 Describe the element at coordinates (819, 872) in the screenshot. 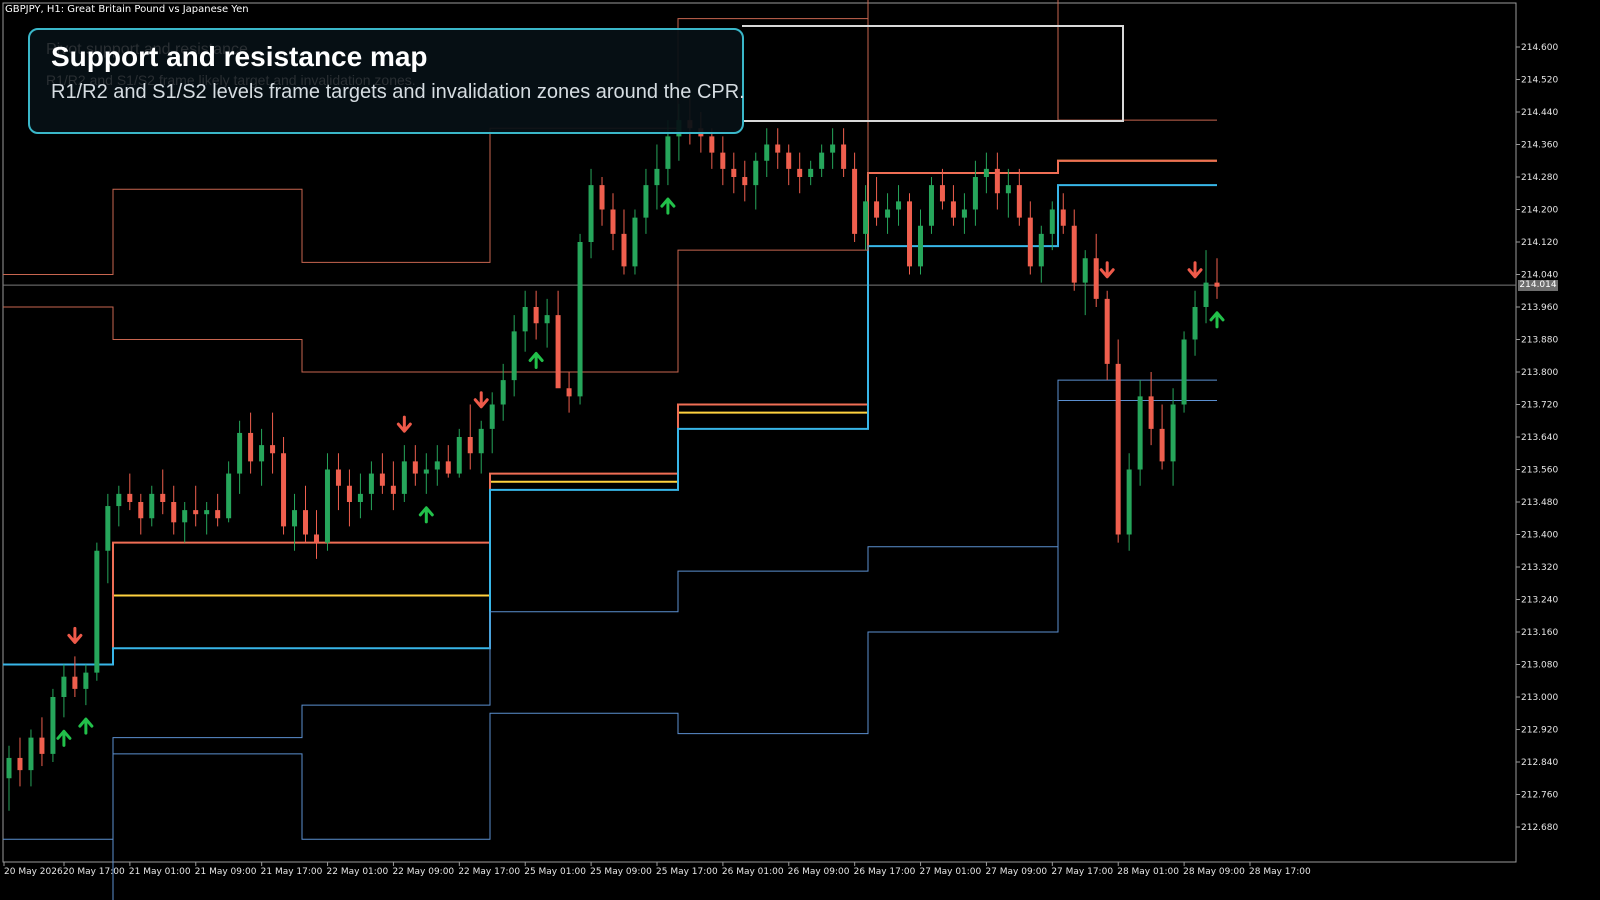

I see `x-tick-label: 26 May 09:00` at that location.